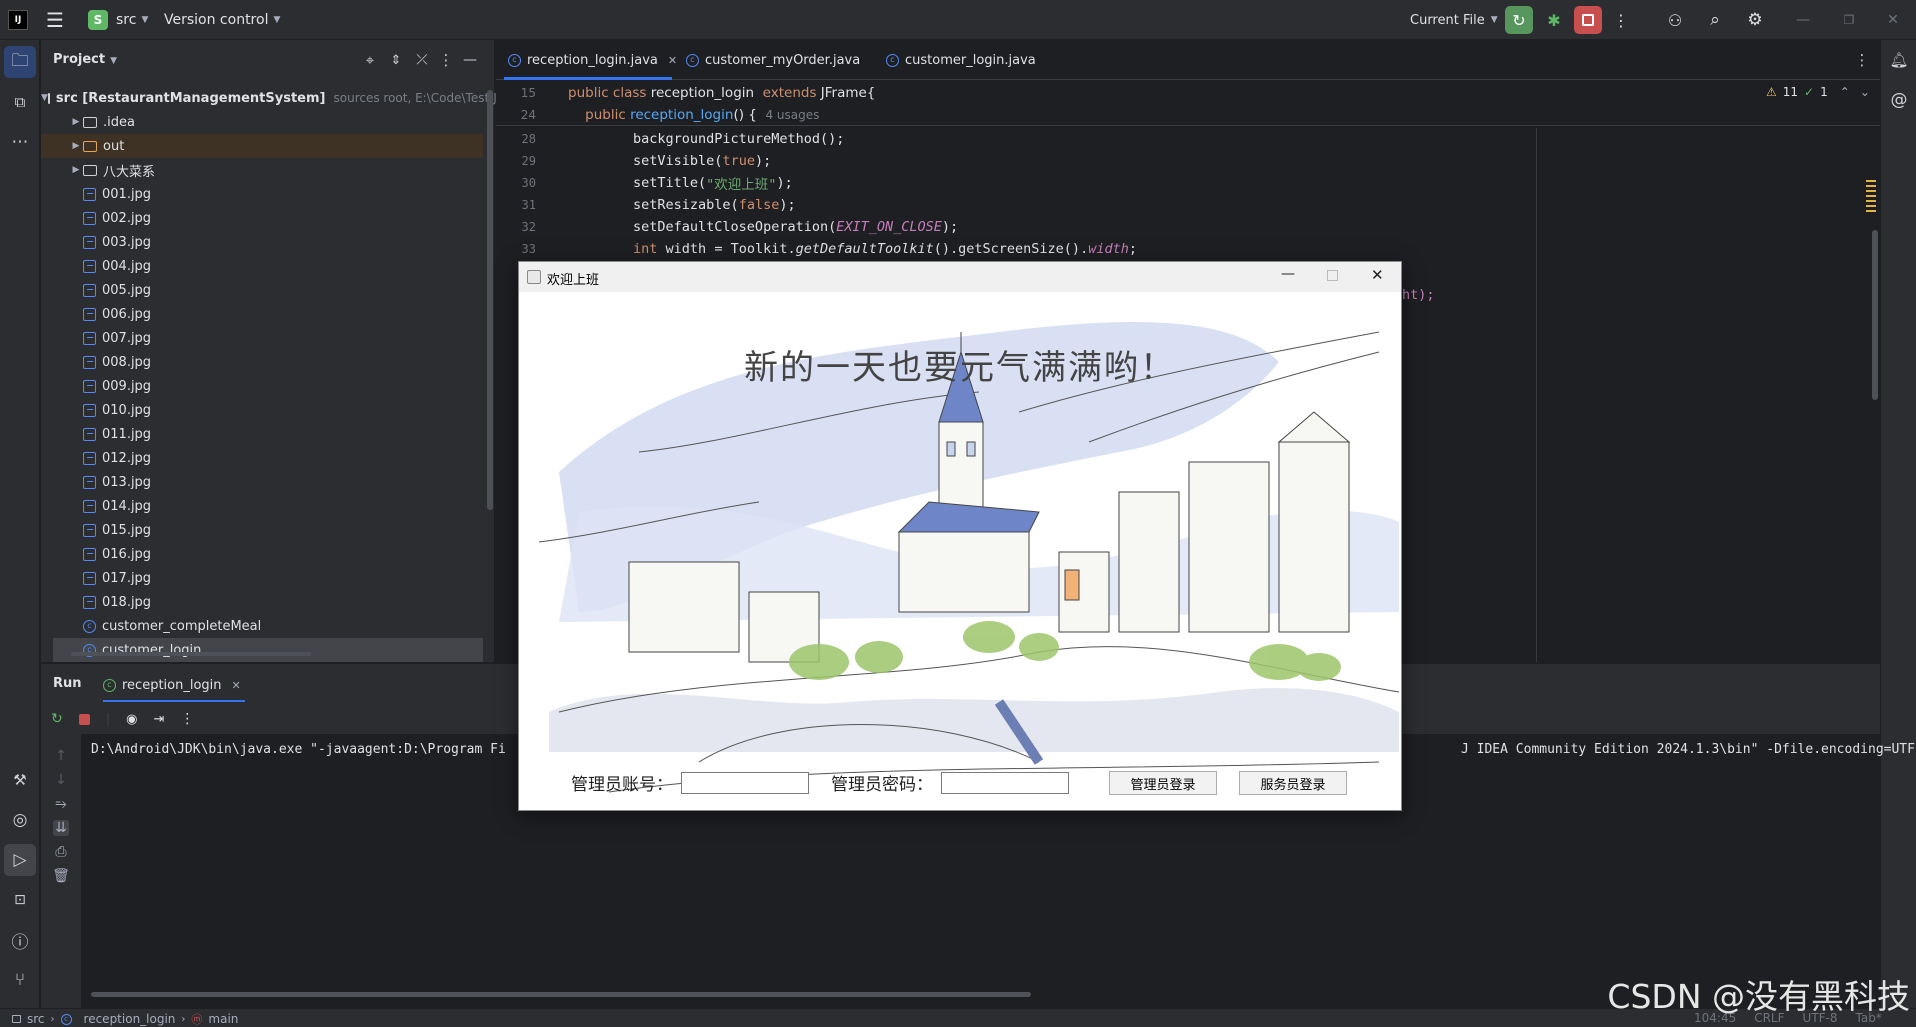 The width and height of the screenshot is (1916, 1027). What do you see at coordinates (20, 980) in the screenshot?
I see `git-branch-icon: ⑂` at bounding box center [20, 980].